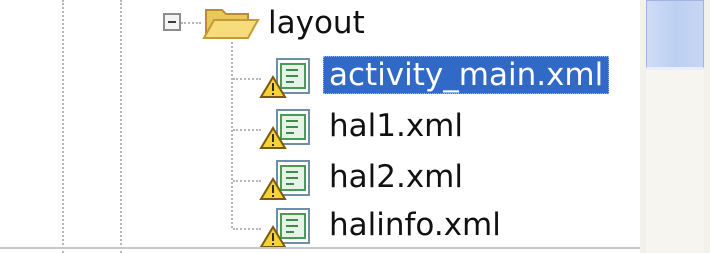 The image size is (710, 253). Describe the element at coordinates (320, 248) in the screenshot. I see `panel-bottom-border` at that location.